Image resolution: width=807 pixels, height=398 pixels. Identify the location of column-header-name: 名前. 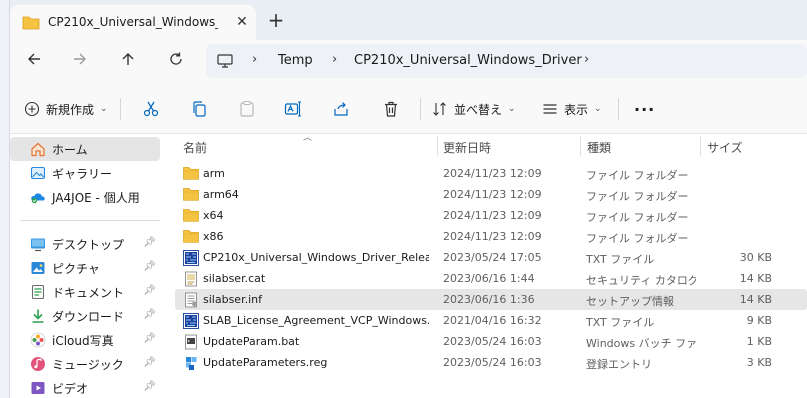
(195, 147).